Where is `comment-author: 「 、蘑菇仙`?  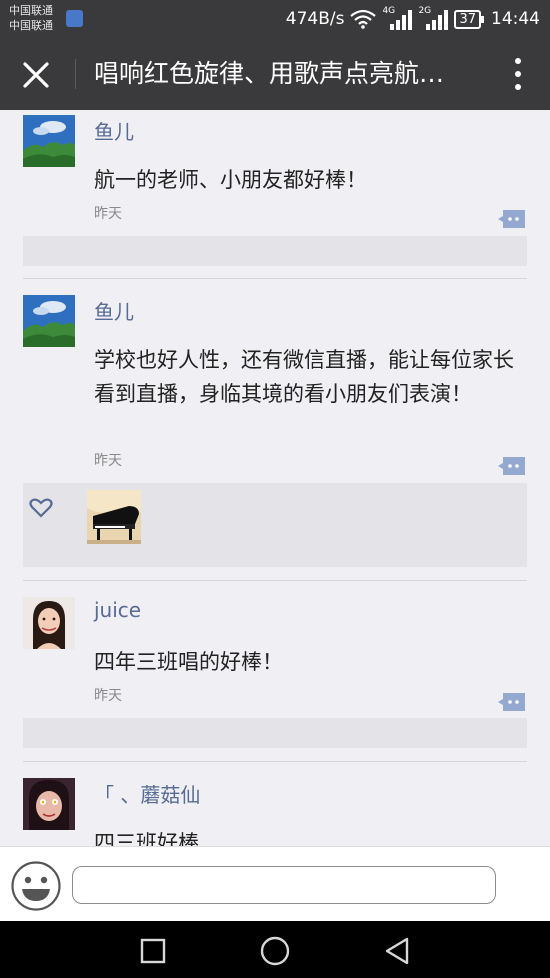 comment-author: 「 、蘑菇仙 is located at coordinates (147, 793).